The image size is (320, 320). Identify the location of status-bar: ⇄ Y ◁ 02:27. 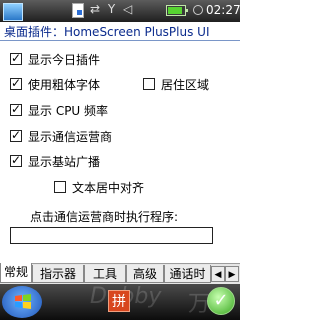
(120, 11).